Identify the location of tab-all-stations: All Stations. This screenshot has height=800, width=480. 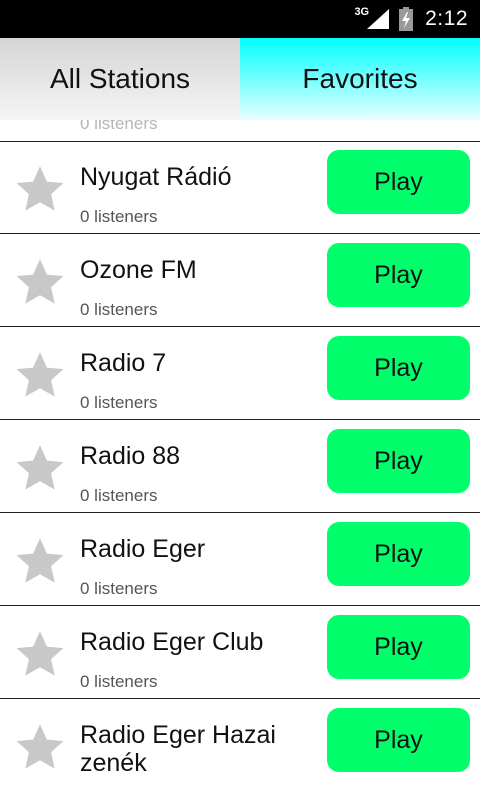
(120, 79).